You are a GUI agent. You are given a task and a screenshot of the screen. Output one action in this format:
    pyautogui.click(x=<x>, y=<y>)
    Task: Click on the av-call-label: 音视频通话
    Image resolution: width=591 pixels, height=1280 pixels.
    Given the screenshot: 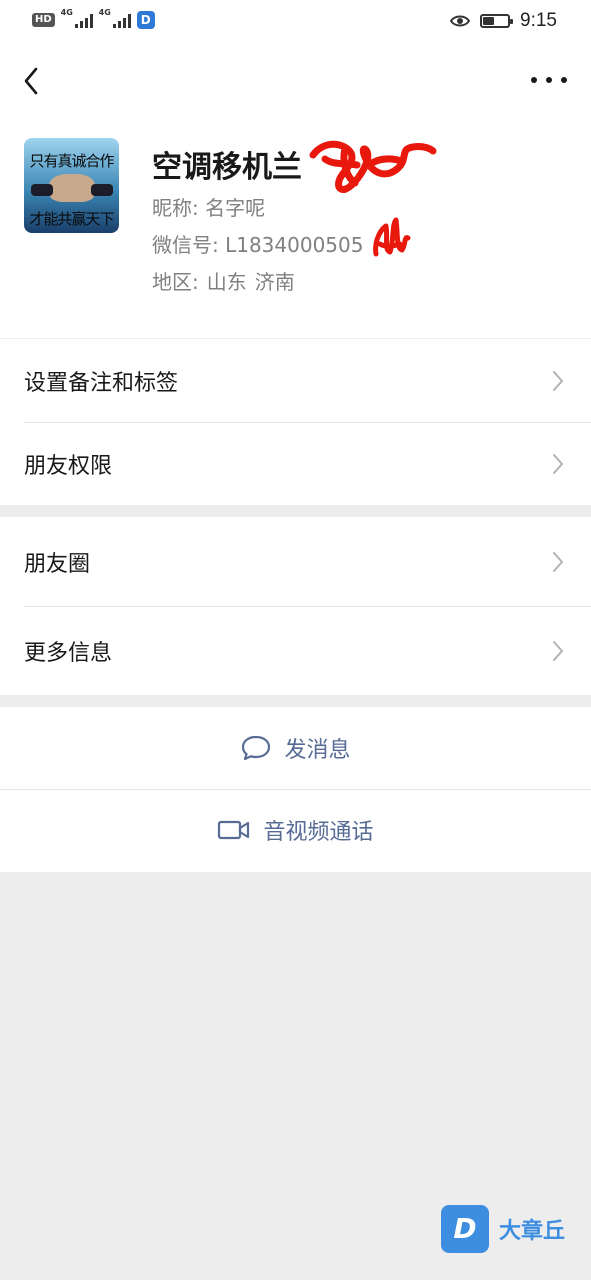 What is the action you would take?
    pyautogui.click(x=318, y=832)
    